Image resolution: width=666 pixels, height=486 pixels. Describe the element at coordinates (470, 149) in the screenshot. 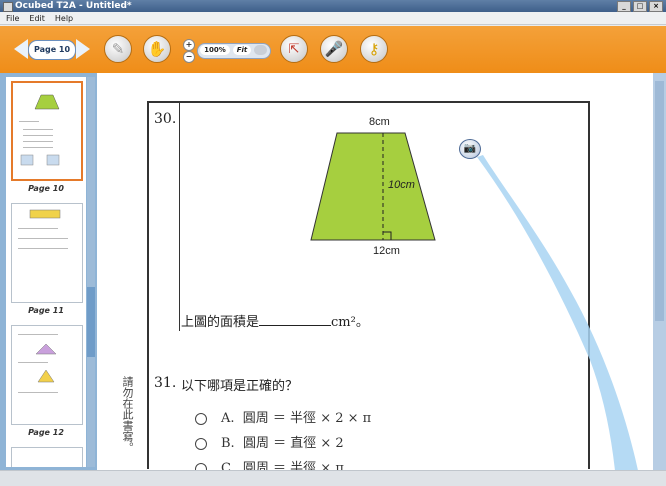

I see `camera-icon: 📷` at that location.